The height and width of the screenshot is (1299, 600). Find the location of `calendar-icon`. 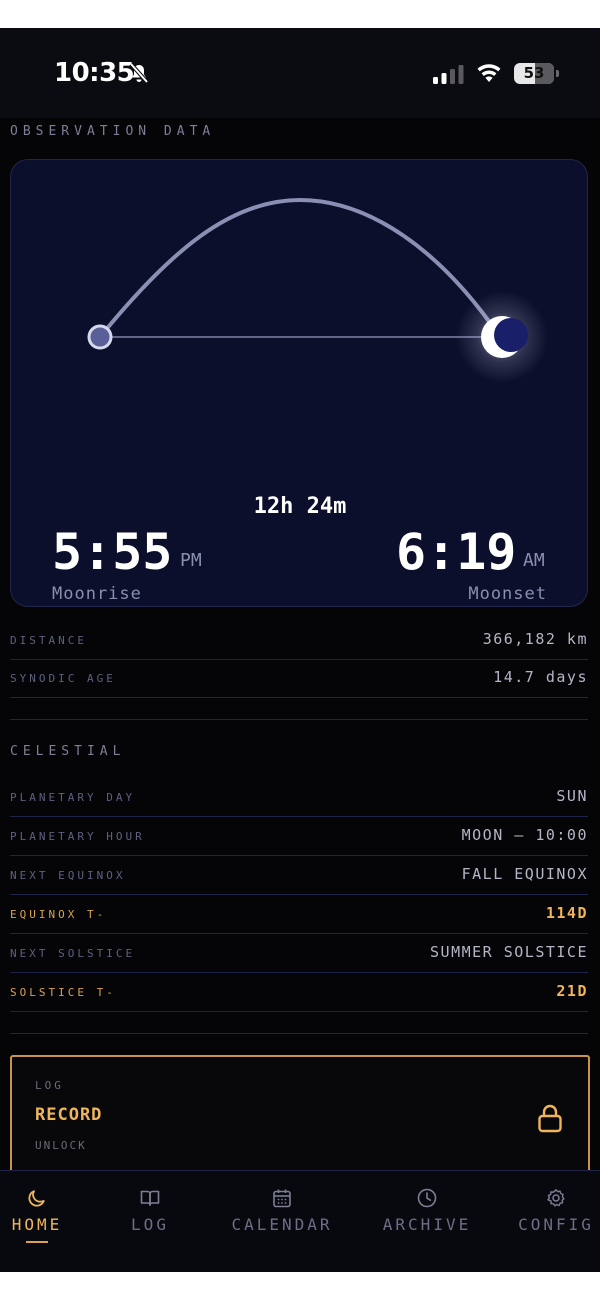

calendar-icon is located at coordinates (282, 1198).